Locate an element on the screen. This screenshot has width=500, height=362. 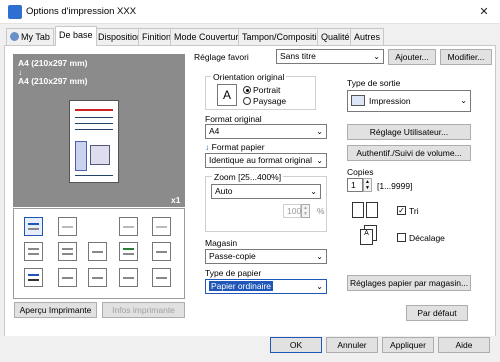
preview-original-size: A4 (210x297 mm) is located at coordinates (53, 63).